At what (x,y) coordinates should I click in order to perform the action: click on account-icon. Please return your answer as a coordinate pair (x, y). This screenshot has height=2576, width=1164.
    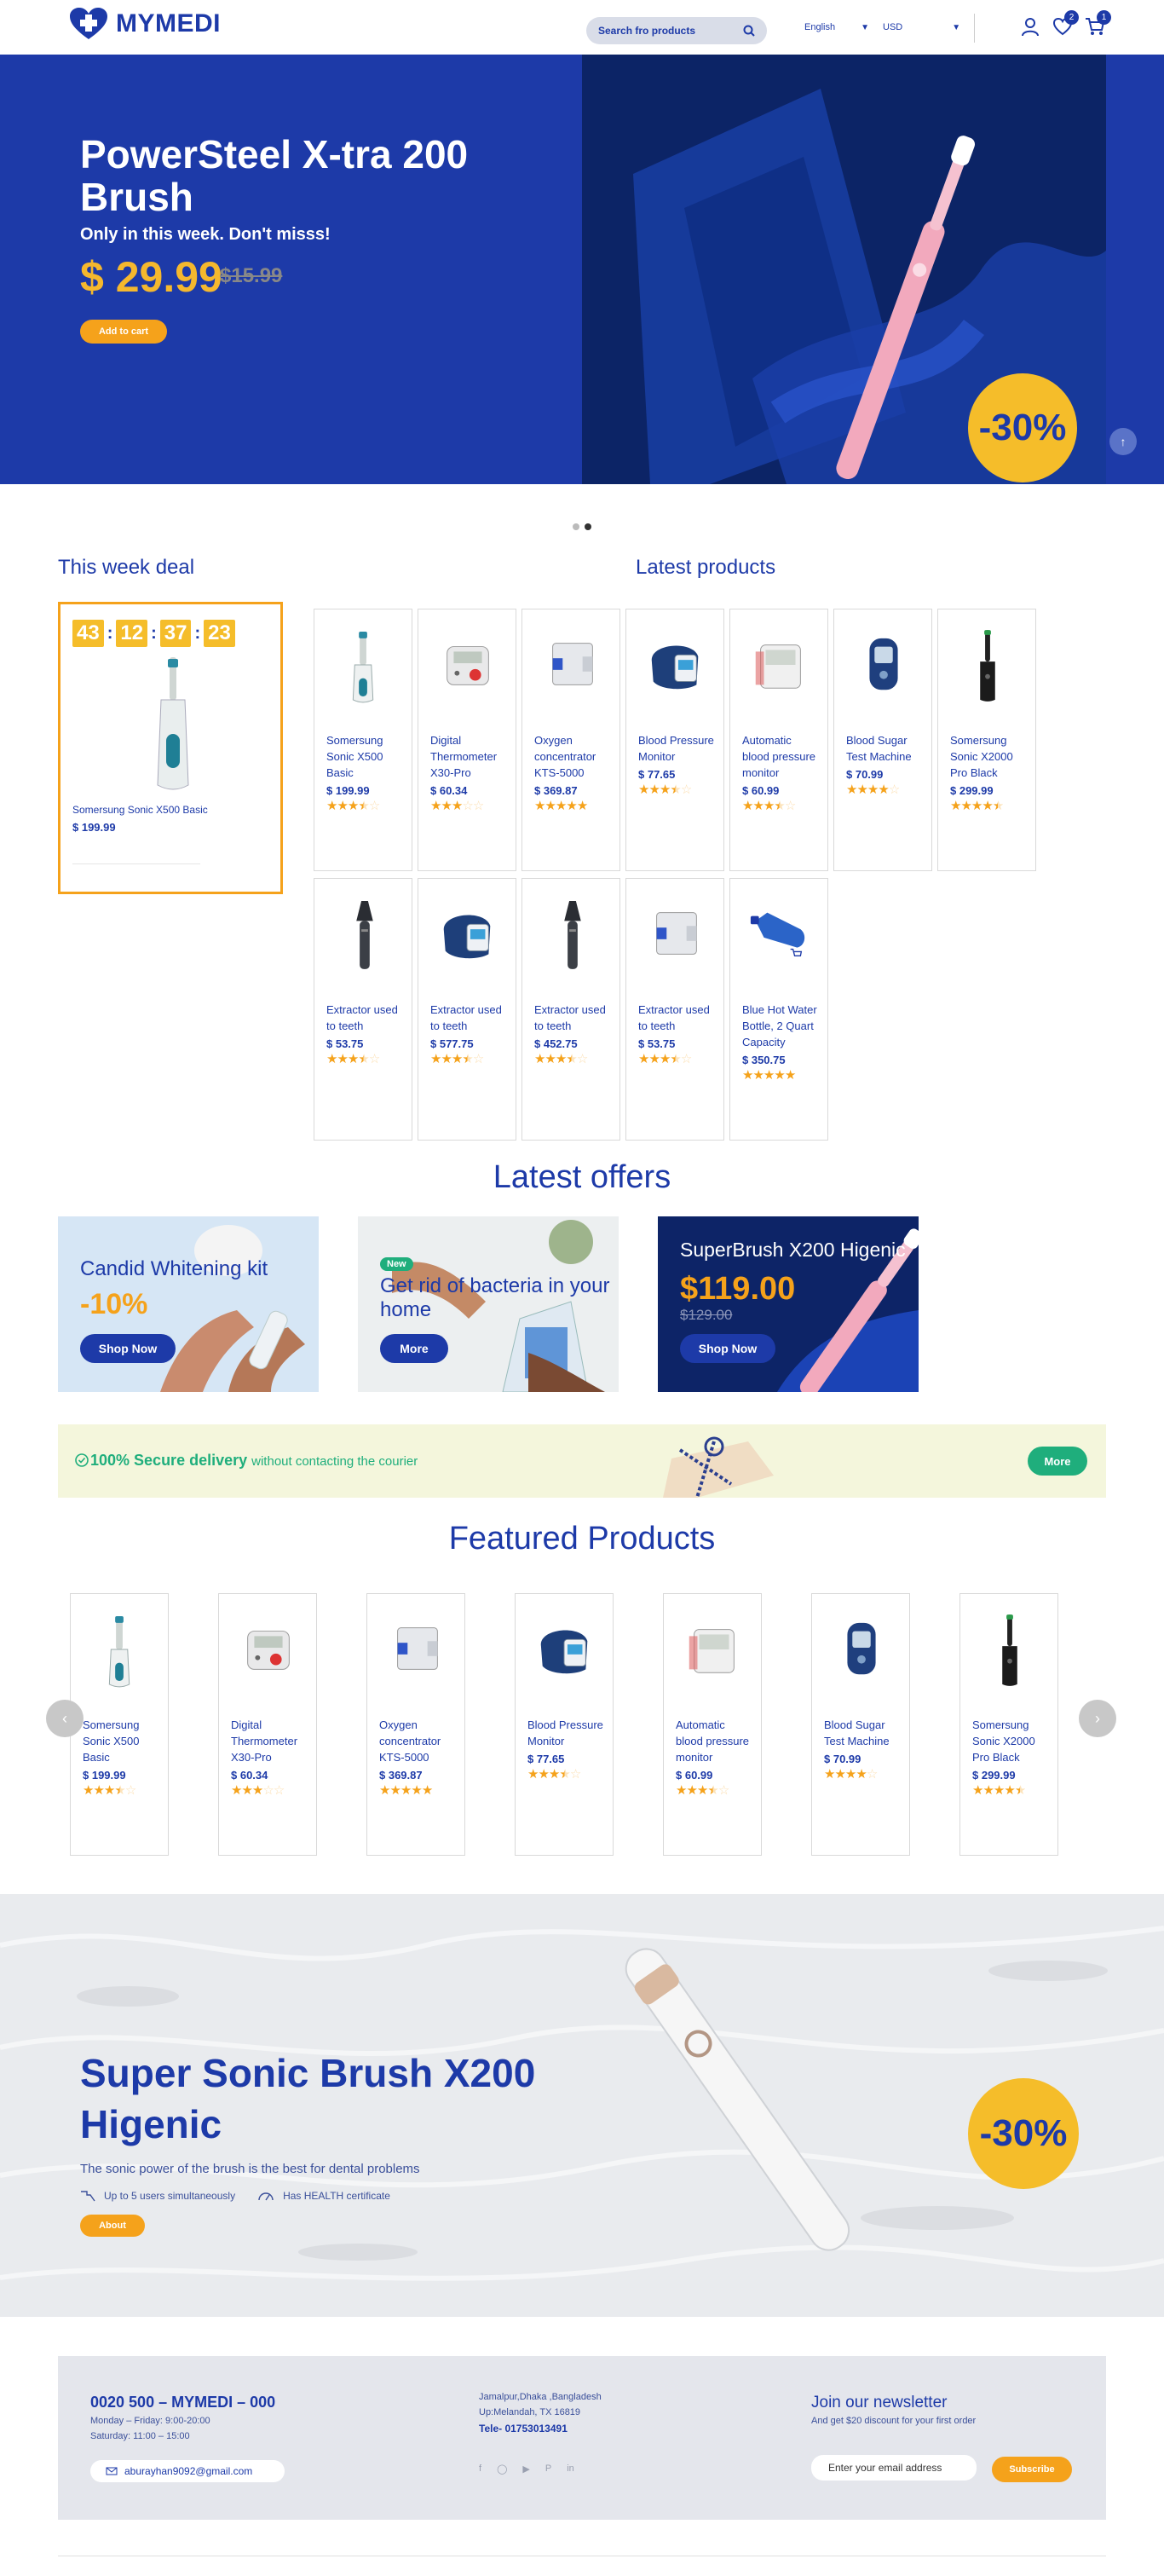
    Looking at the image, I should click on (1030, 26).